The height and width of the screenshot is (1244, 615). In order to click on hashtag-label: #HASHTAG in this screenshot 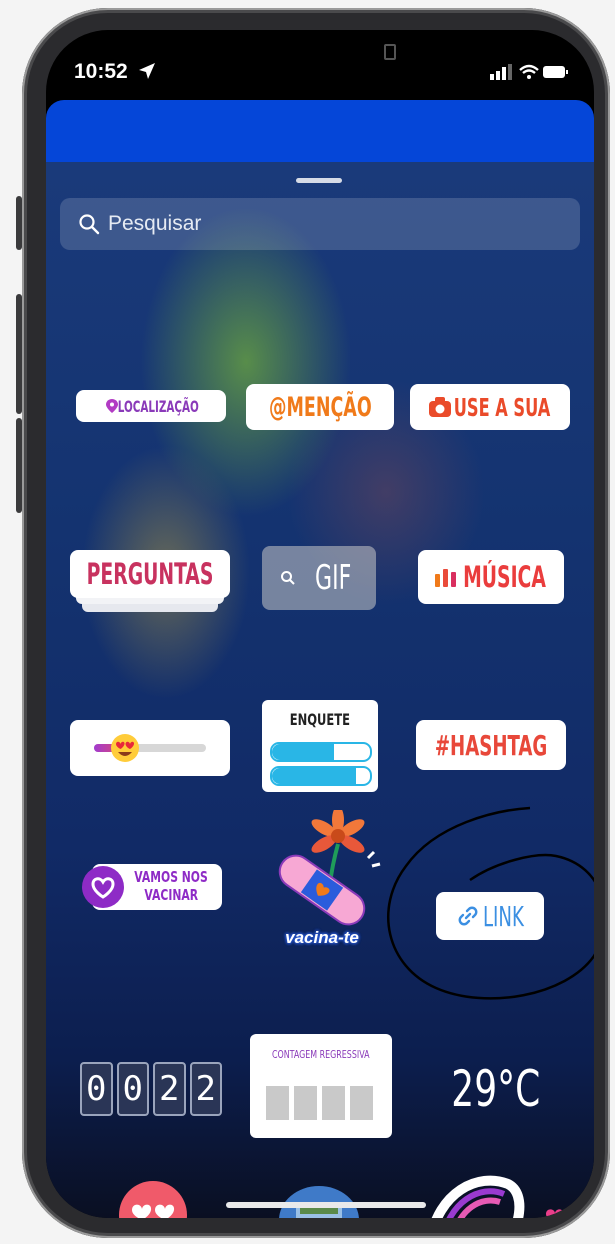, I will do `click(491, 745)`.